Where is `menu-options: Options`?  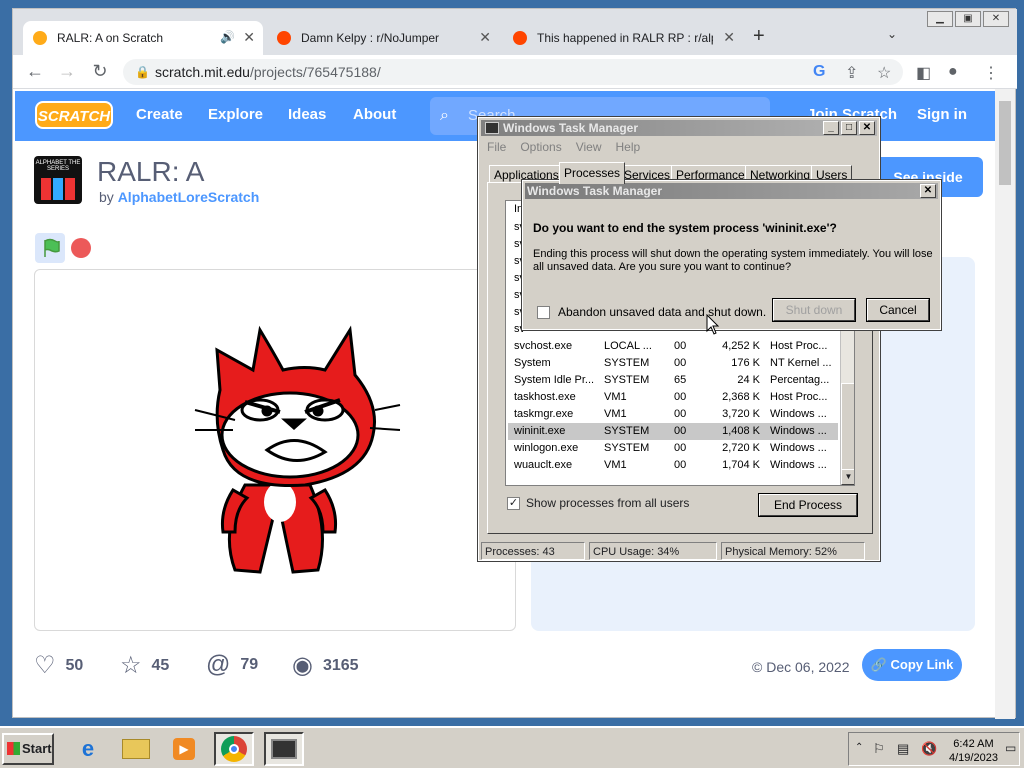
menu-options: Options is located at coordinates (540, 147).